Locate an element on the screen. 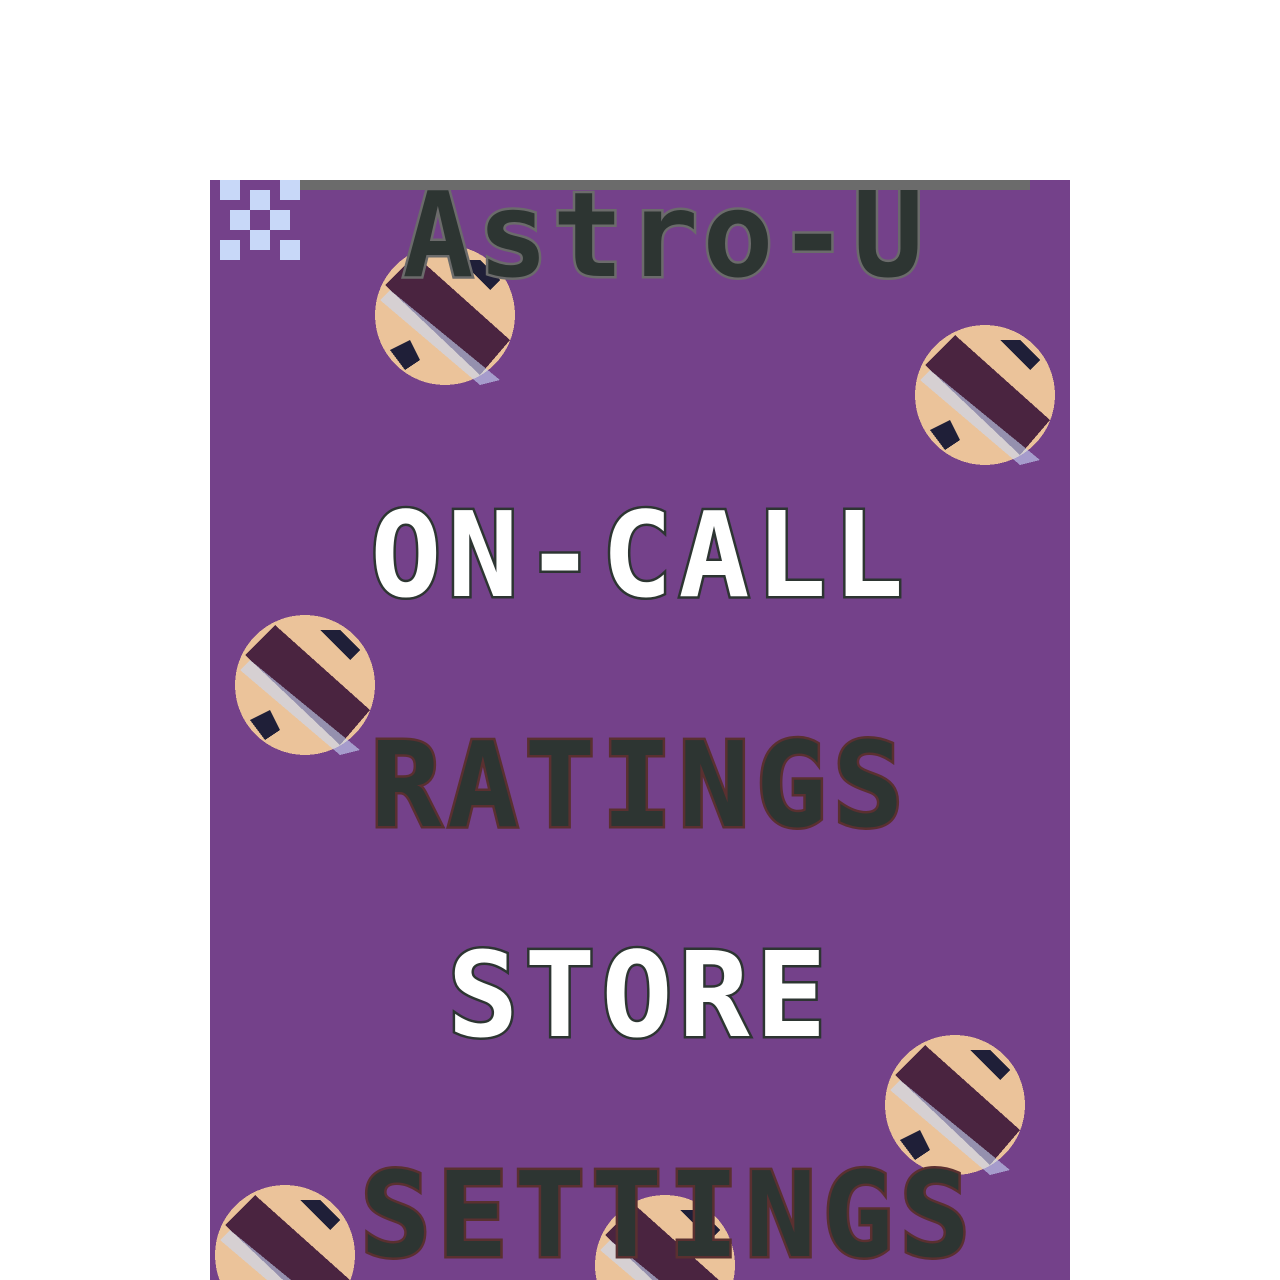 The image size is (1280, 1280). menu-item-on-call: ON-CALL is located at coordinates (640, 555).